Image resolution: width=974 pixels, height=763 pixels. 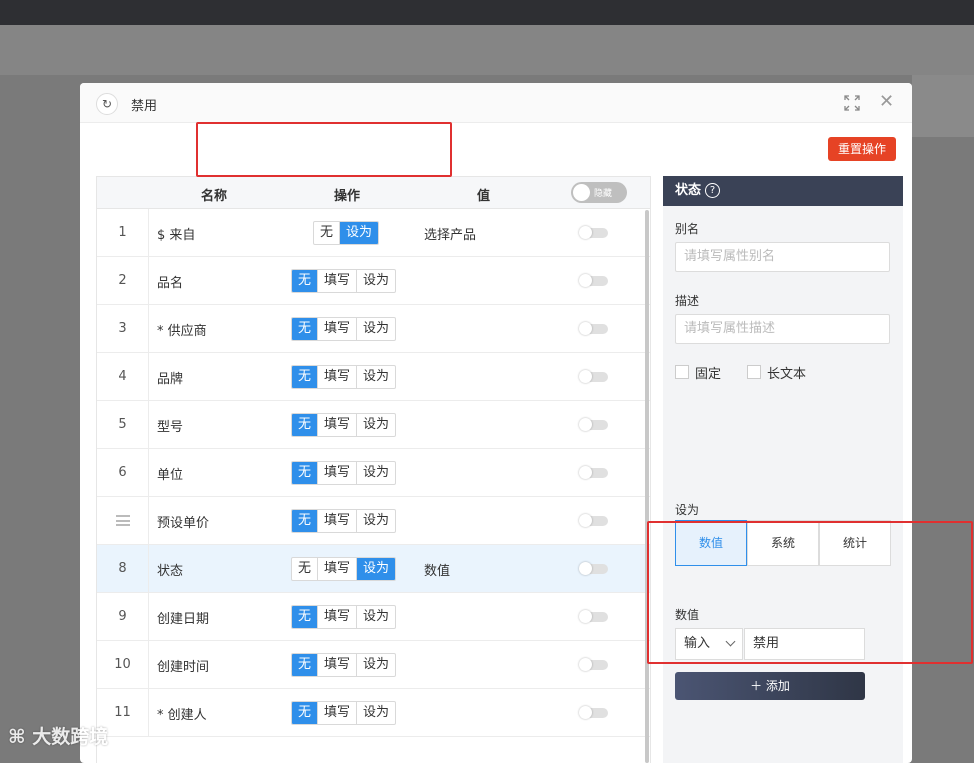 What do you see at coordinates (777, 686) in the screenshot?
I see `add-label: 添加` at bounding box center [777, 686].